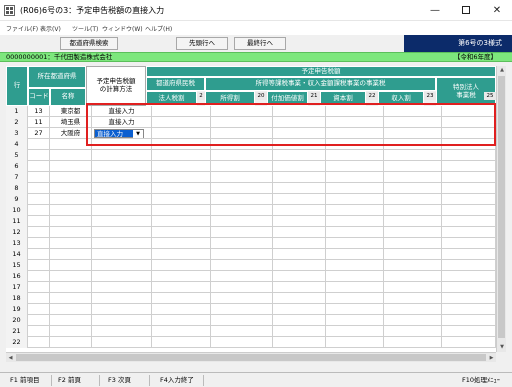 The width and height of the screenshot is (512, 387). What do you see at coordinates (202, 43) in the screenshot?
I see `first-row-button: 先頭行へ` at bounding box center [202, 43].